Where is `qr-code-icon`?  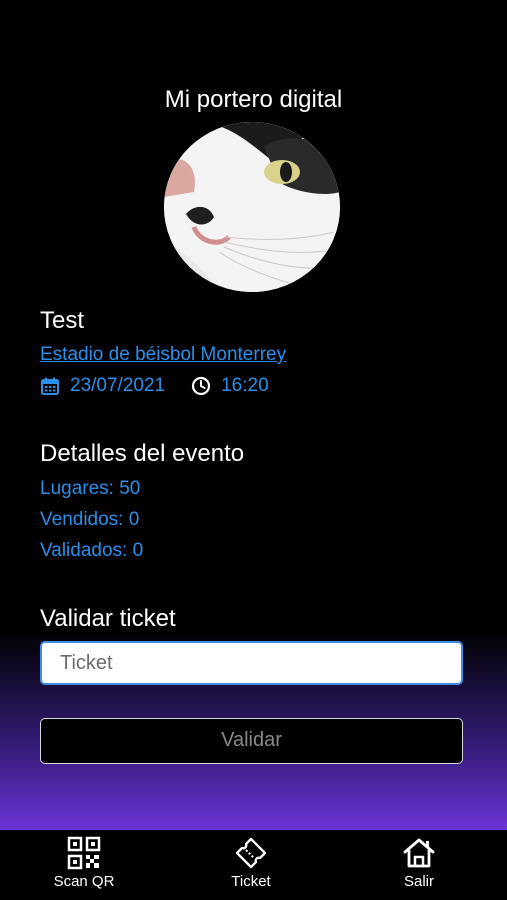 qr-code-icon is located at coordinates (84, 853).